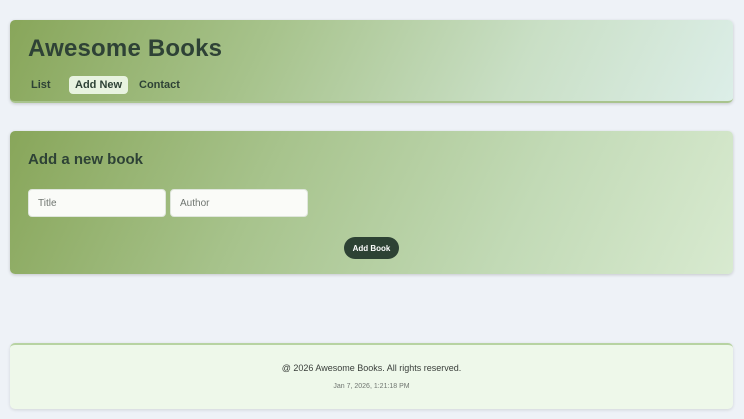 This screenshot has width=744, height=419. What do you see at coordinates (97, 203) in the screenshot?
I see `title-input` at bounding box center [97, 203].